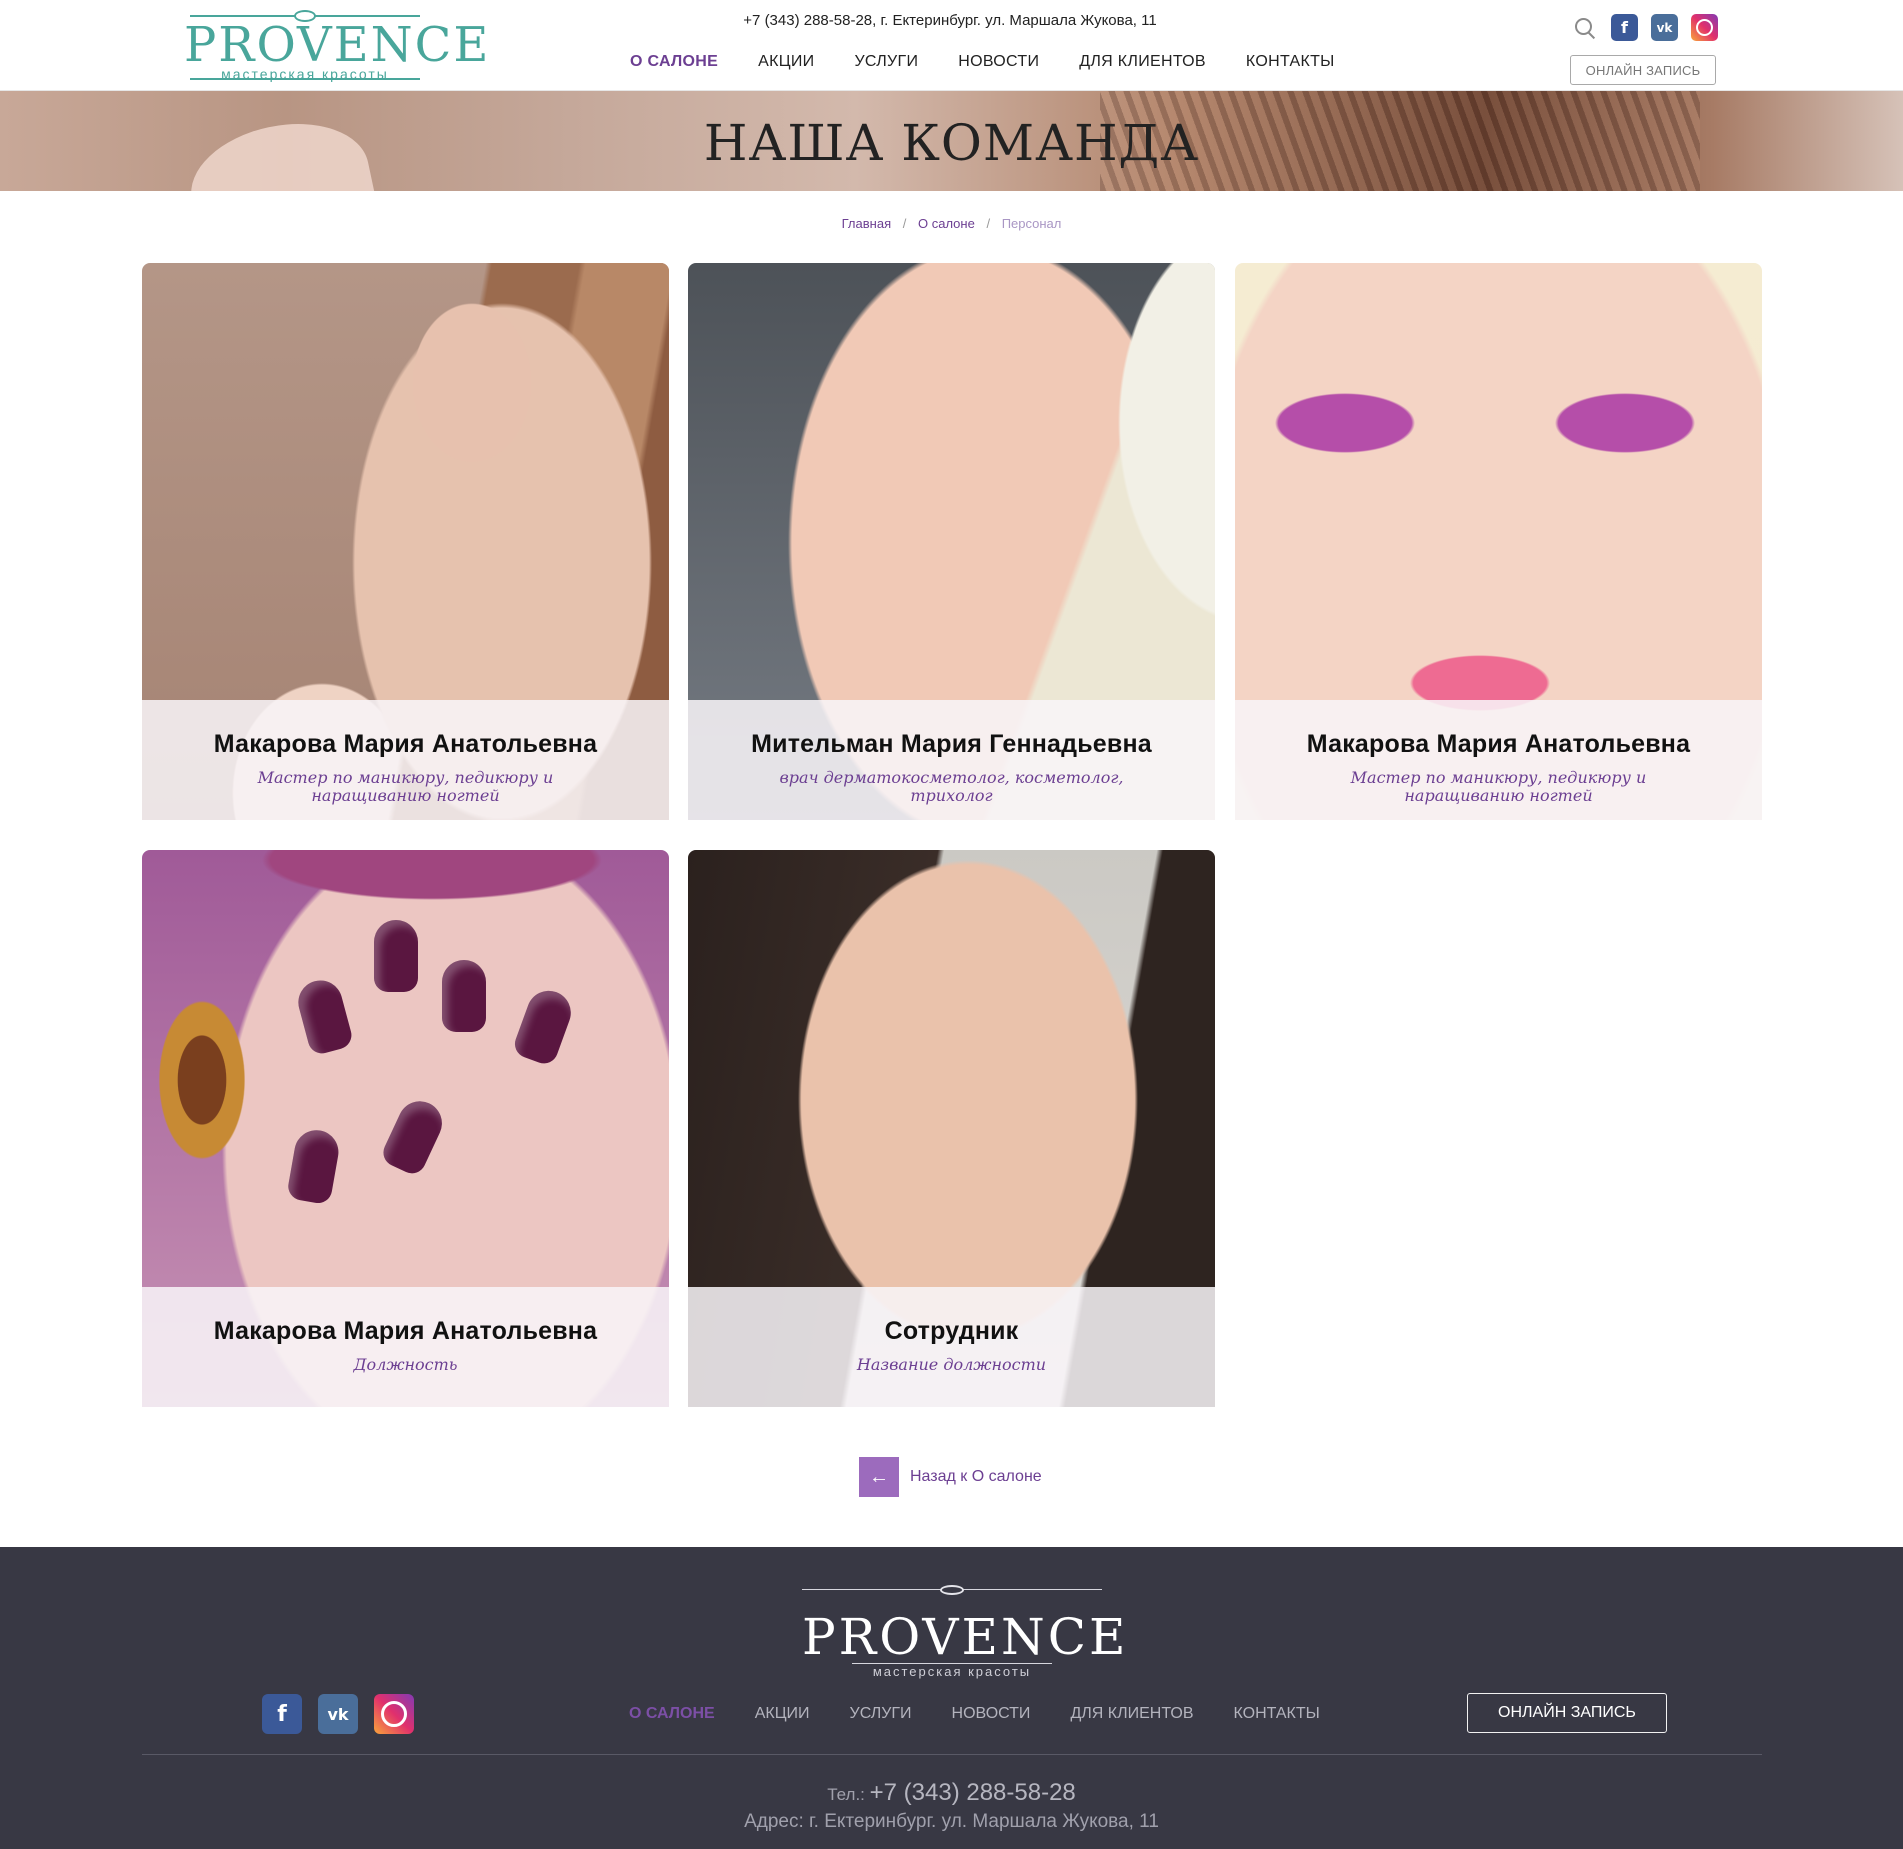 Image resolution: width=1903 pixels, height=1849 pixels. I want to click on footer-logo-wordmark: PROVENCE, so click(965, 1637).